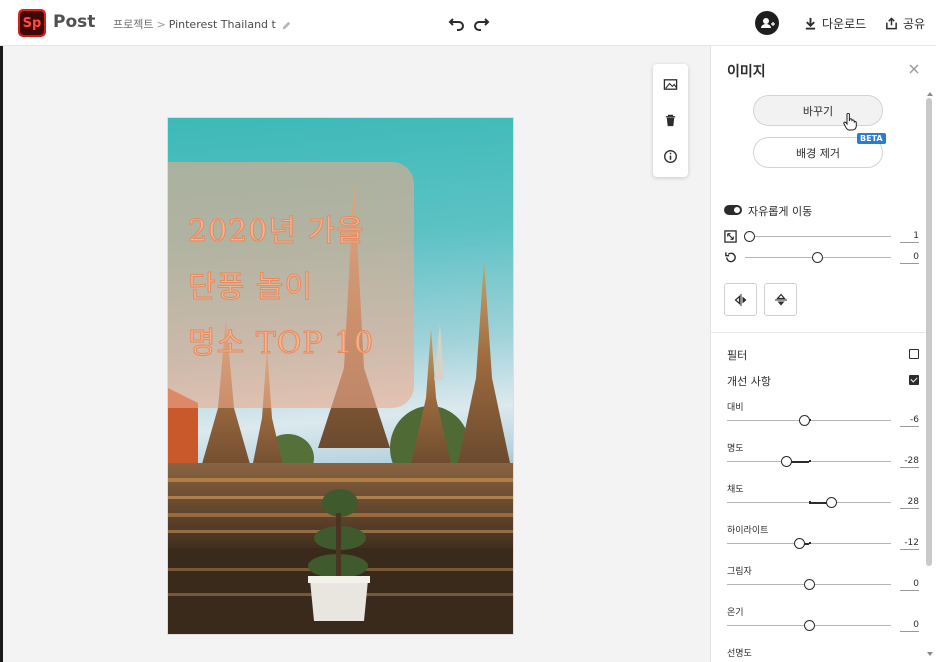 This screenshot has height=662, width=936. I want to click on adjustment-value: -28, so click(909, 462).